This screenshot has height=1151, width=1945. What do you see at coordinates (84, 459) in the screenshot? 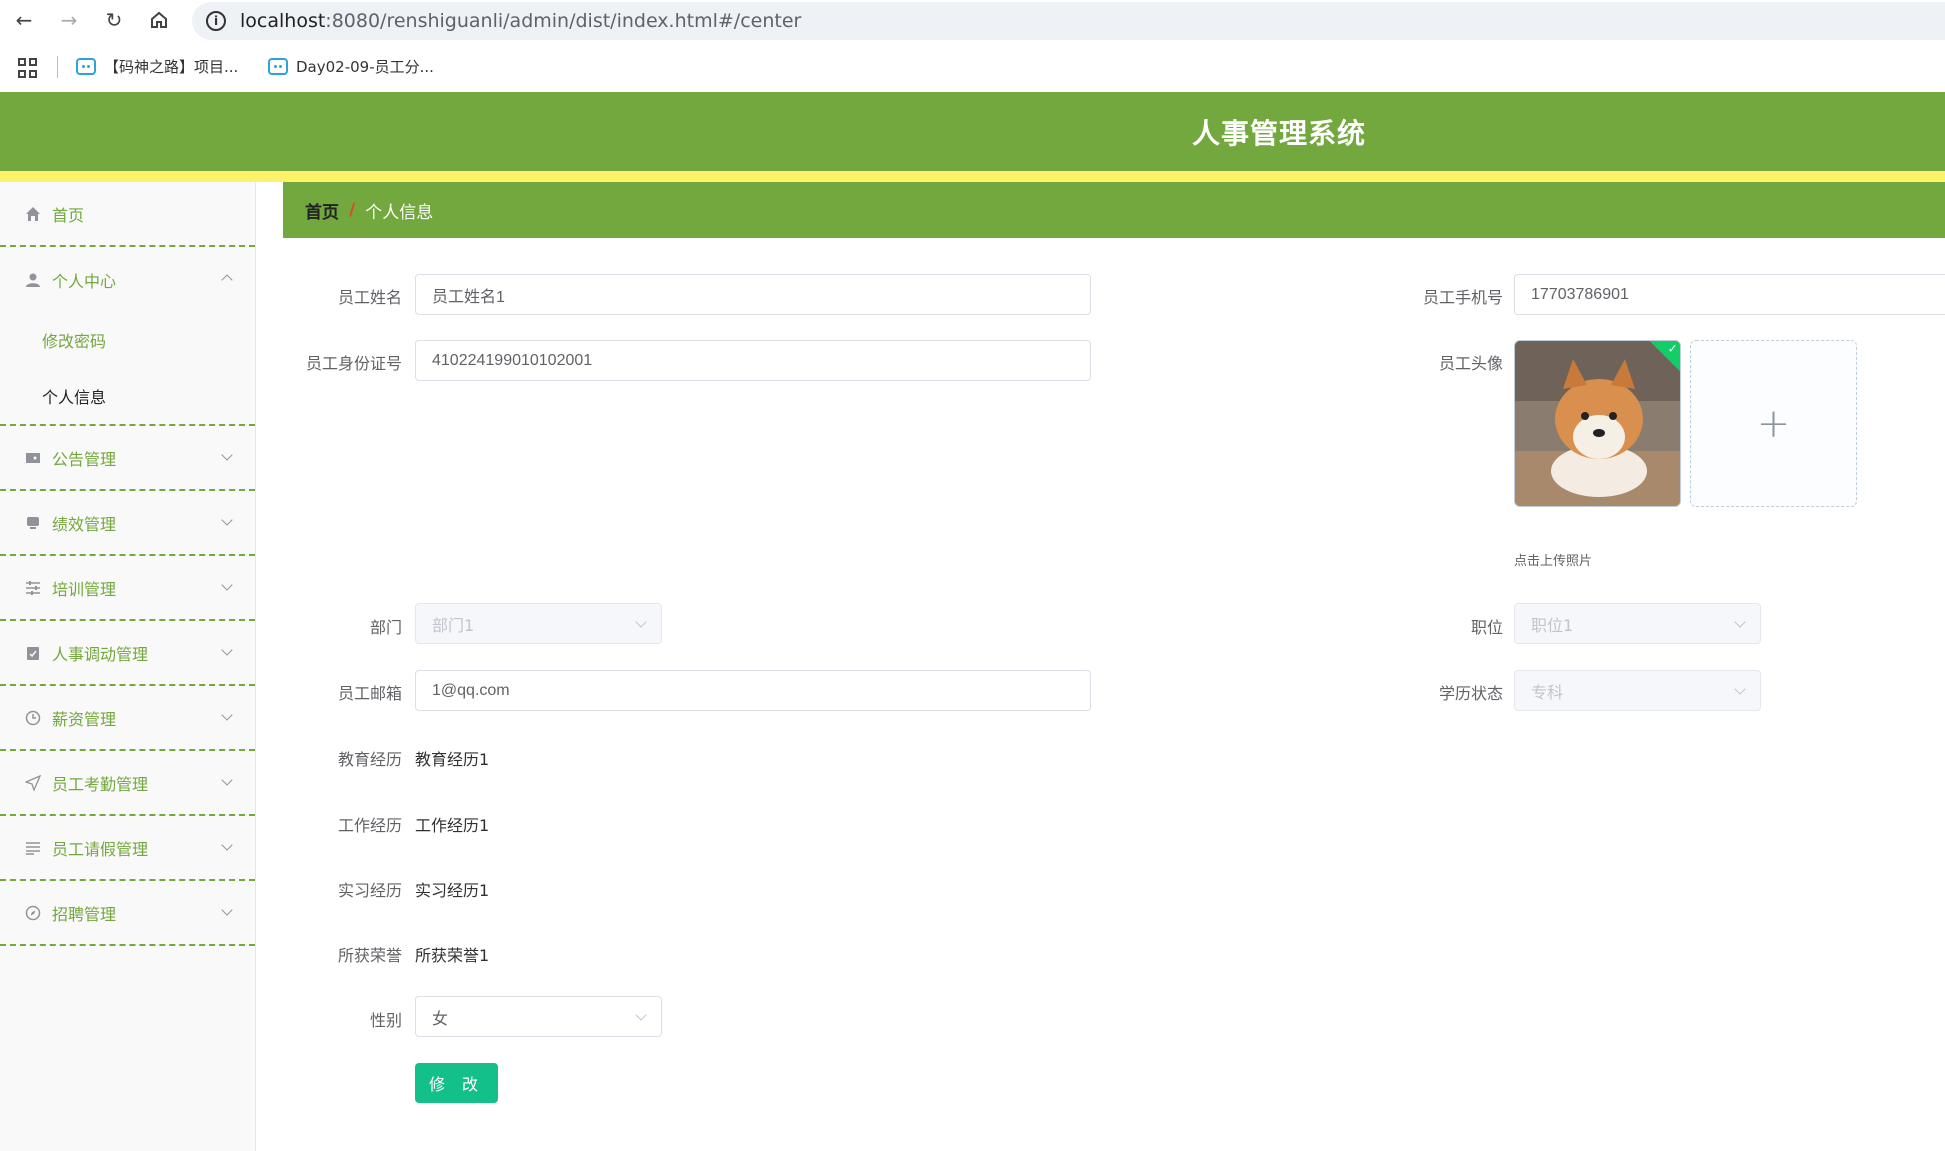
I see `sidebar-item-label: 公告管理` at bounding box center [84, 459].